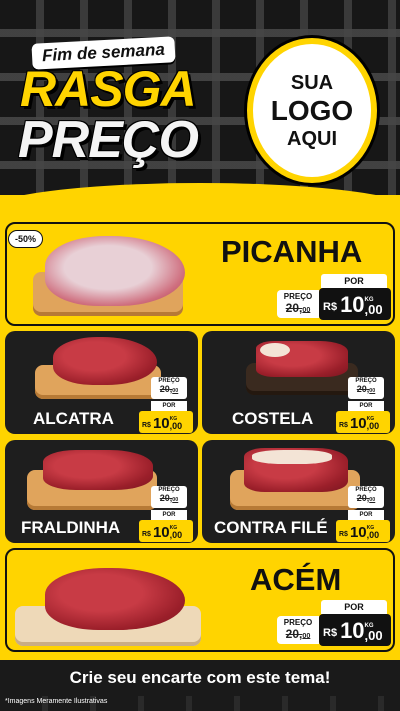 The height and width of the screenshot is (711, 400). What do you see at coordinates (108, 140) in the screenshot?
I see `headline-preco: PREÇO` at bounding box center [108, 140].